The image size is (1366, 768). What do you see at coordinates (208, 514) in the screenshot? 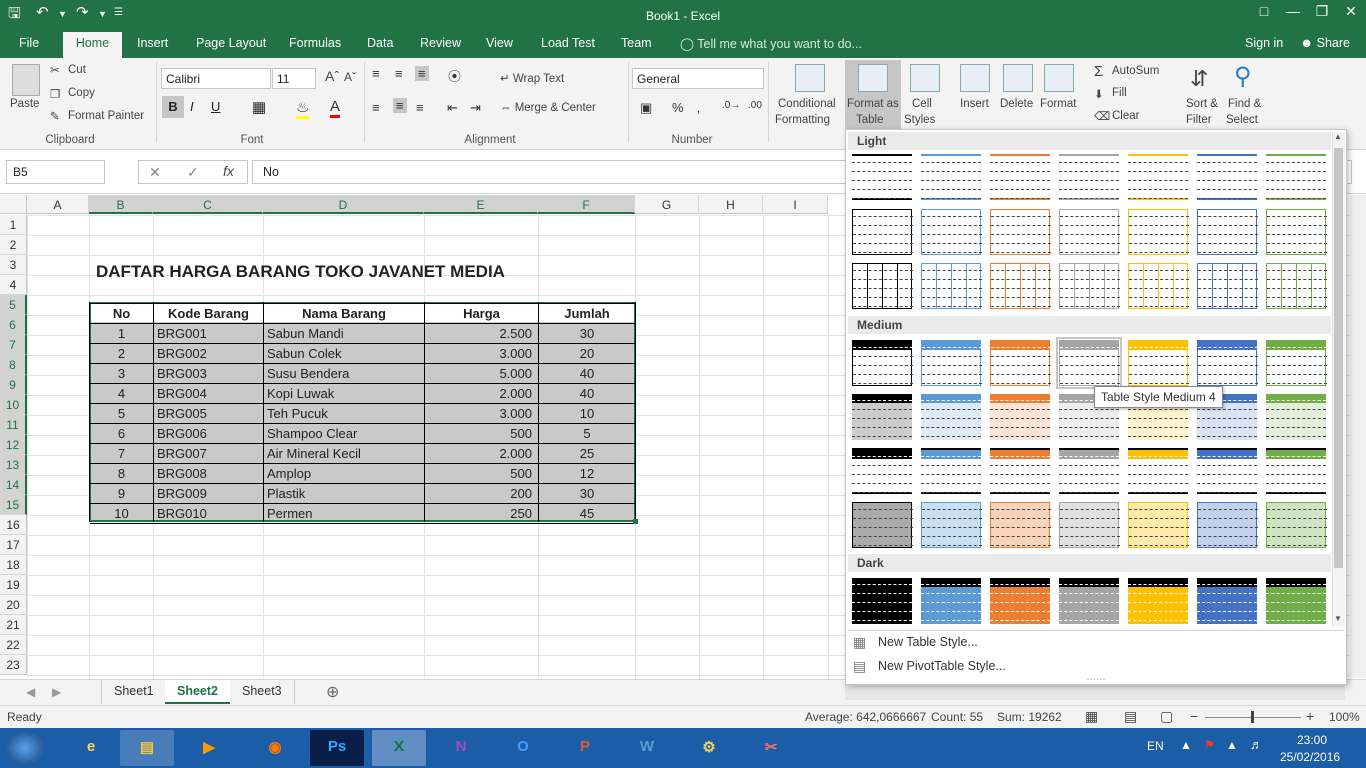
I see `table-cell: BRG010` at bounding box center [208, 514].